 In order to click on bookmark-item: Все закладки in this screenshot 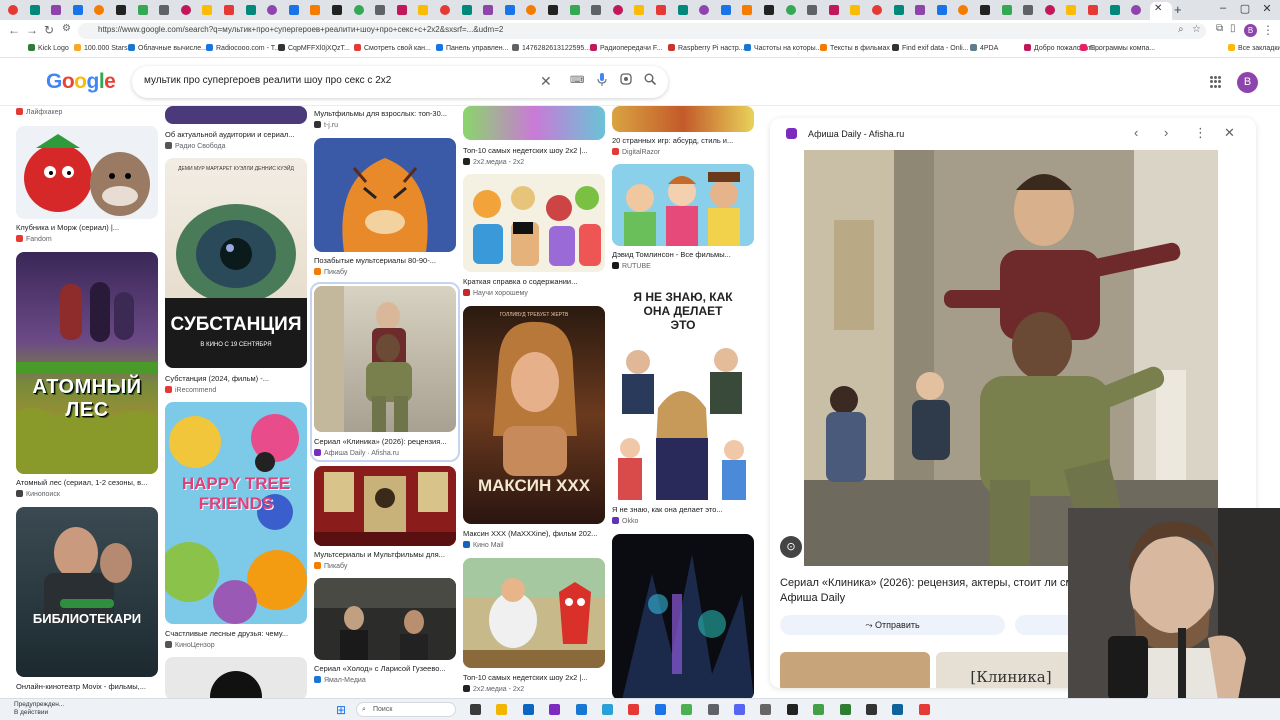, I will do `click(1254, 48)`.